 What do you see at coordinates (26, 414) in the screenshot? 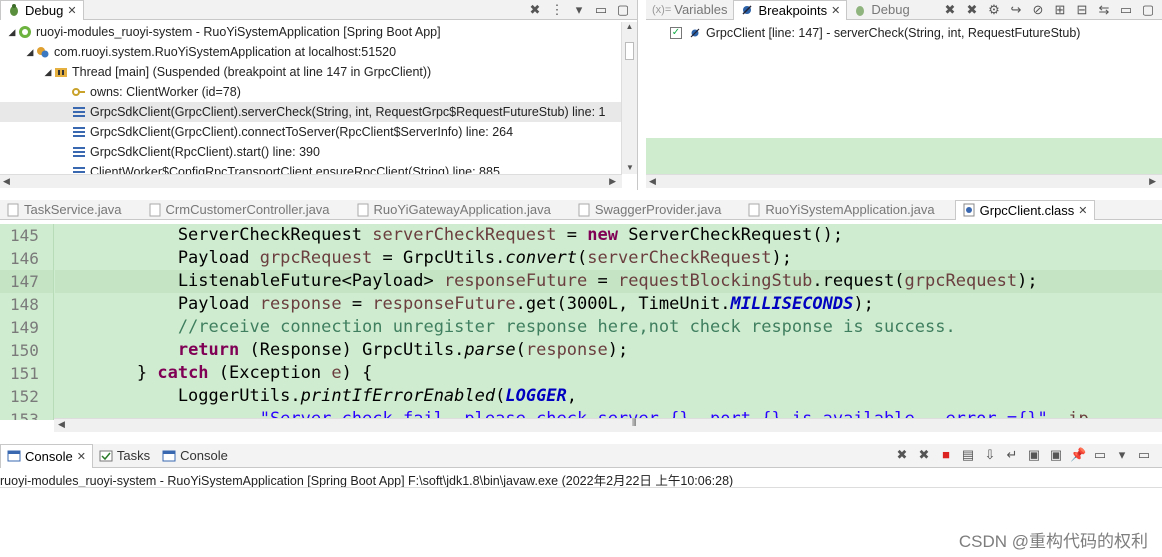
I see `line-number: 153` at bounding box center [26, 414].